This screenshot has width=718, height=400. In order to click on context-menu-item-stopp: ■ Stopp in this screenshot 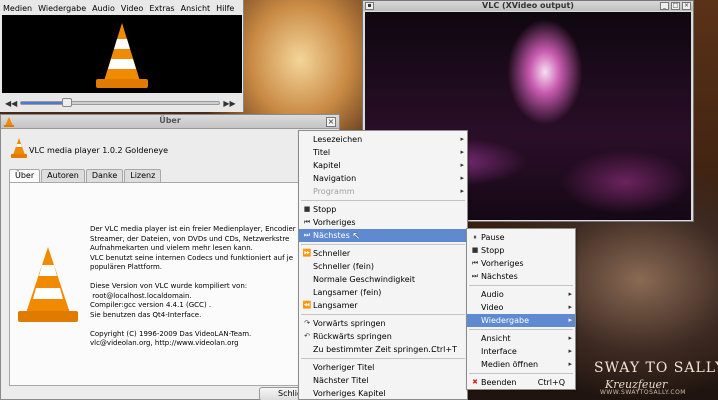, I will do `click(383, 209)`.